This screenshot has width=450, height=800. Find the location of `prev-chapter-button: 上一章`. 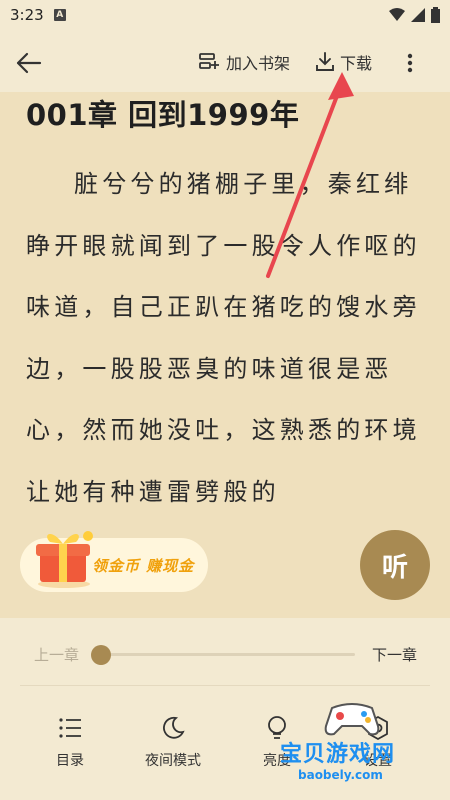

prev-chapter-button: 上一章 is located at coordinates (56, 654).